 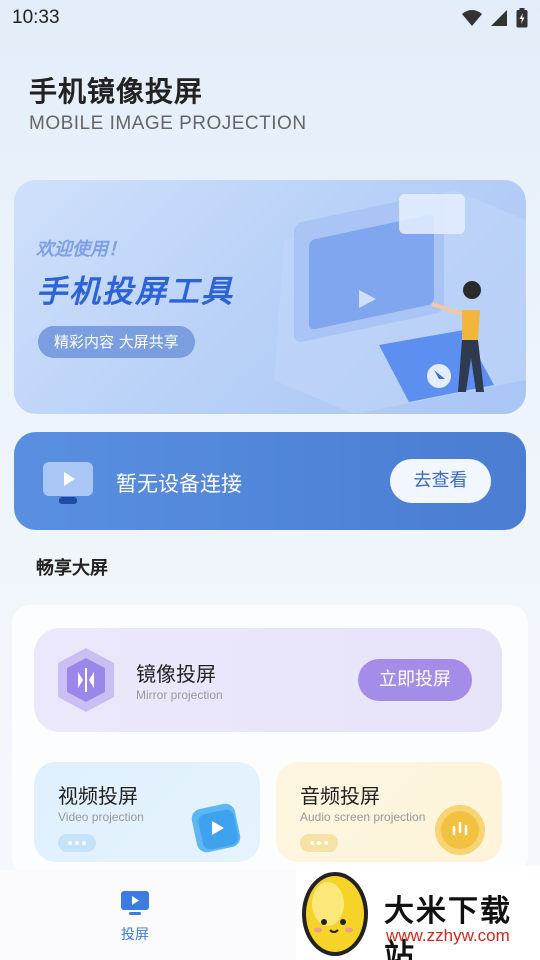 What do you see at coordinates (179, 695) in the screenshot?
I see `mirror-subtitle: Mirror projection` at bounding box center [179, 695].